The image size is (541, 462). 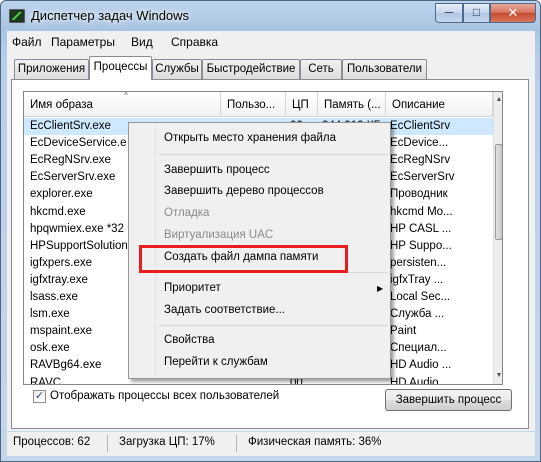 I want to click on cm-debug: Отладка, so click(x=187, y=213).